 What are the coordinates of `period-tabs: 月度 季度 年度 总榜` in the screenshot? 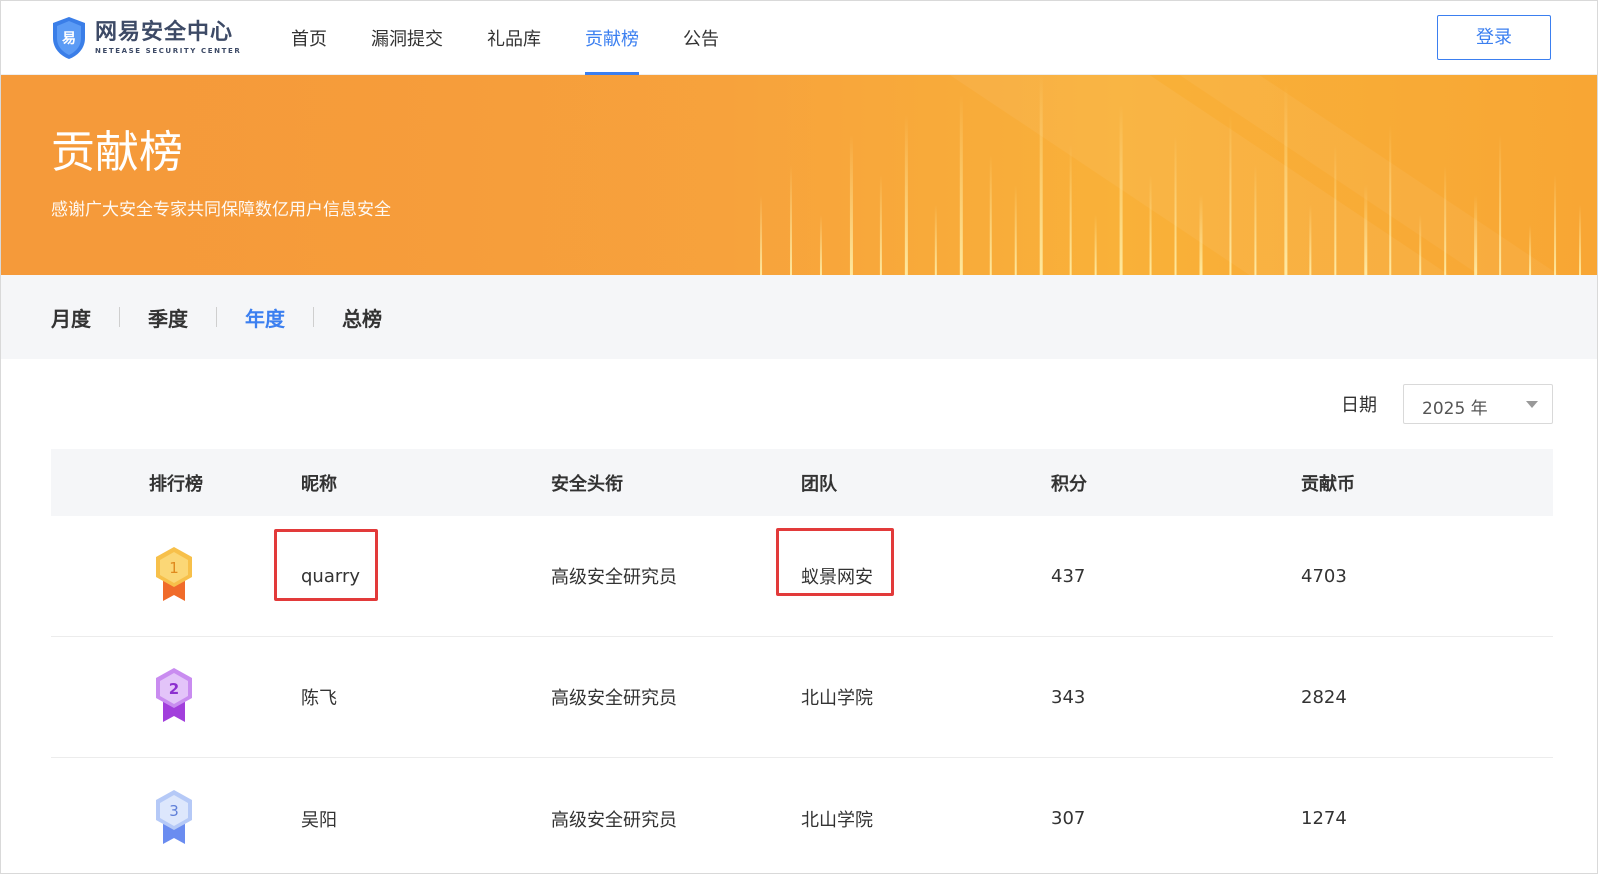 It's located at (799, 317).